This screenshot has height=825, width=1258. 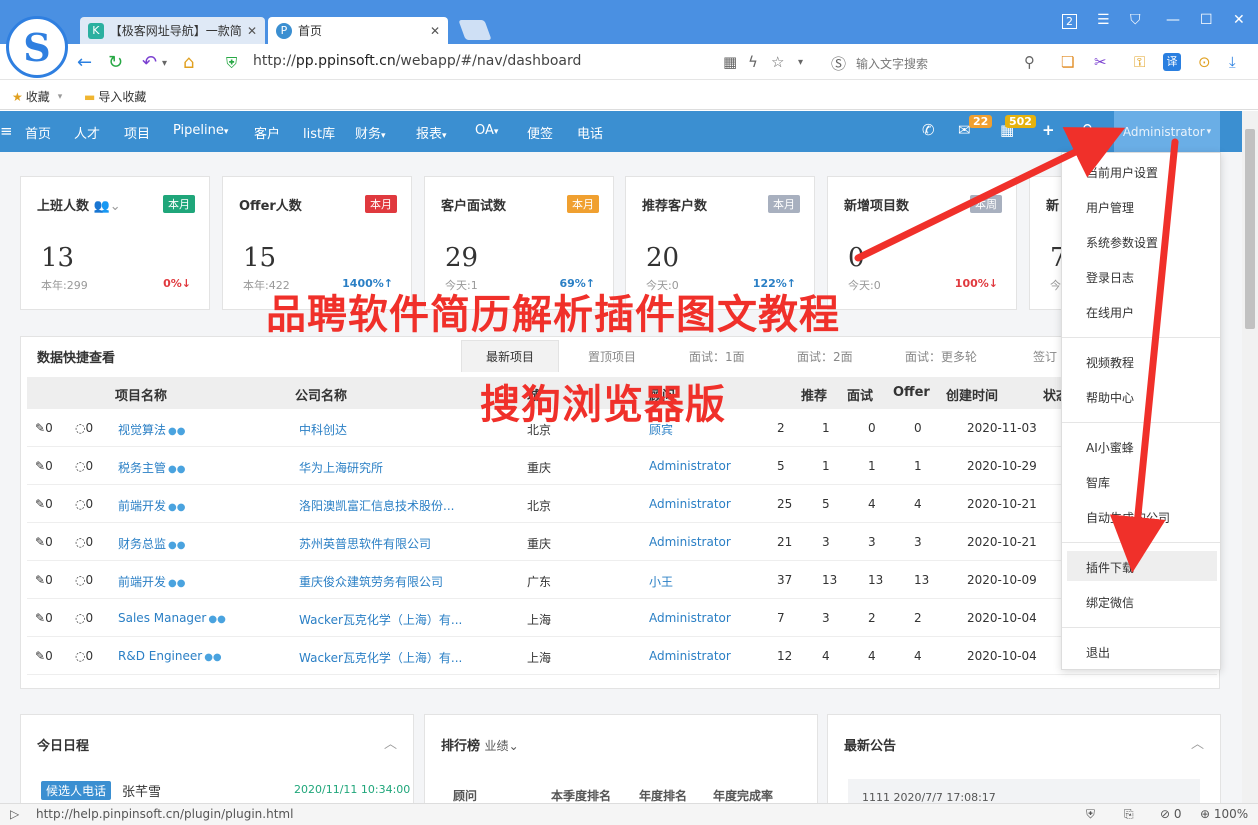 I want to click on project-name-link: 财务总监 ●●, so click(x=151, y=543).